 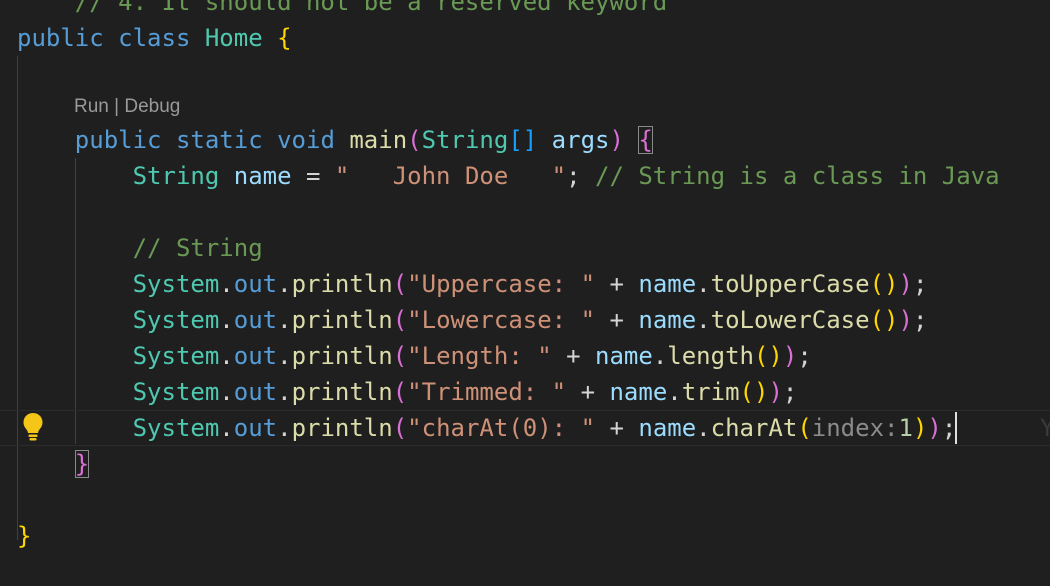 What do you see at coordinates (905, 428) in the screenshot?
I see `number-literal: 1` at bounding box center [905, 428].